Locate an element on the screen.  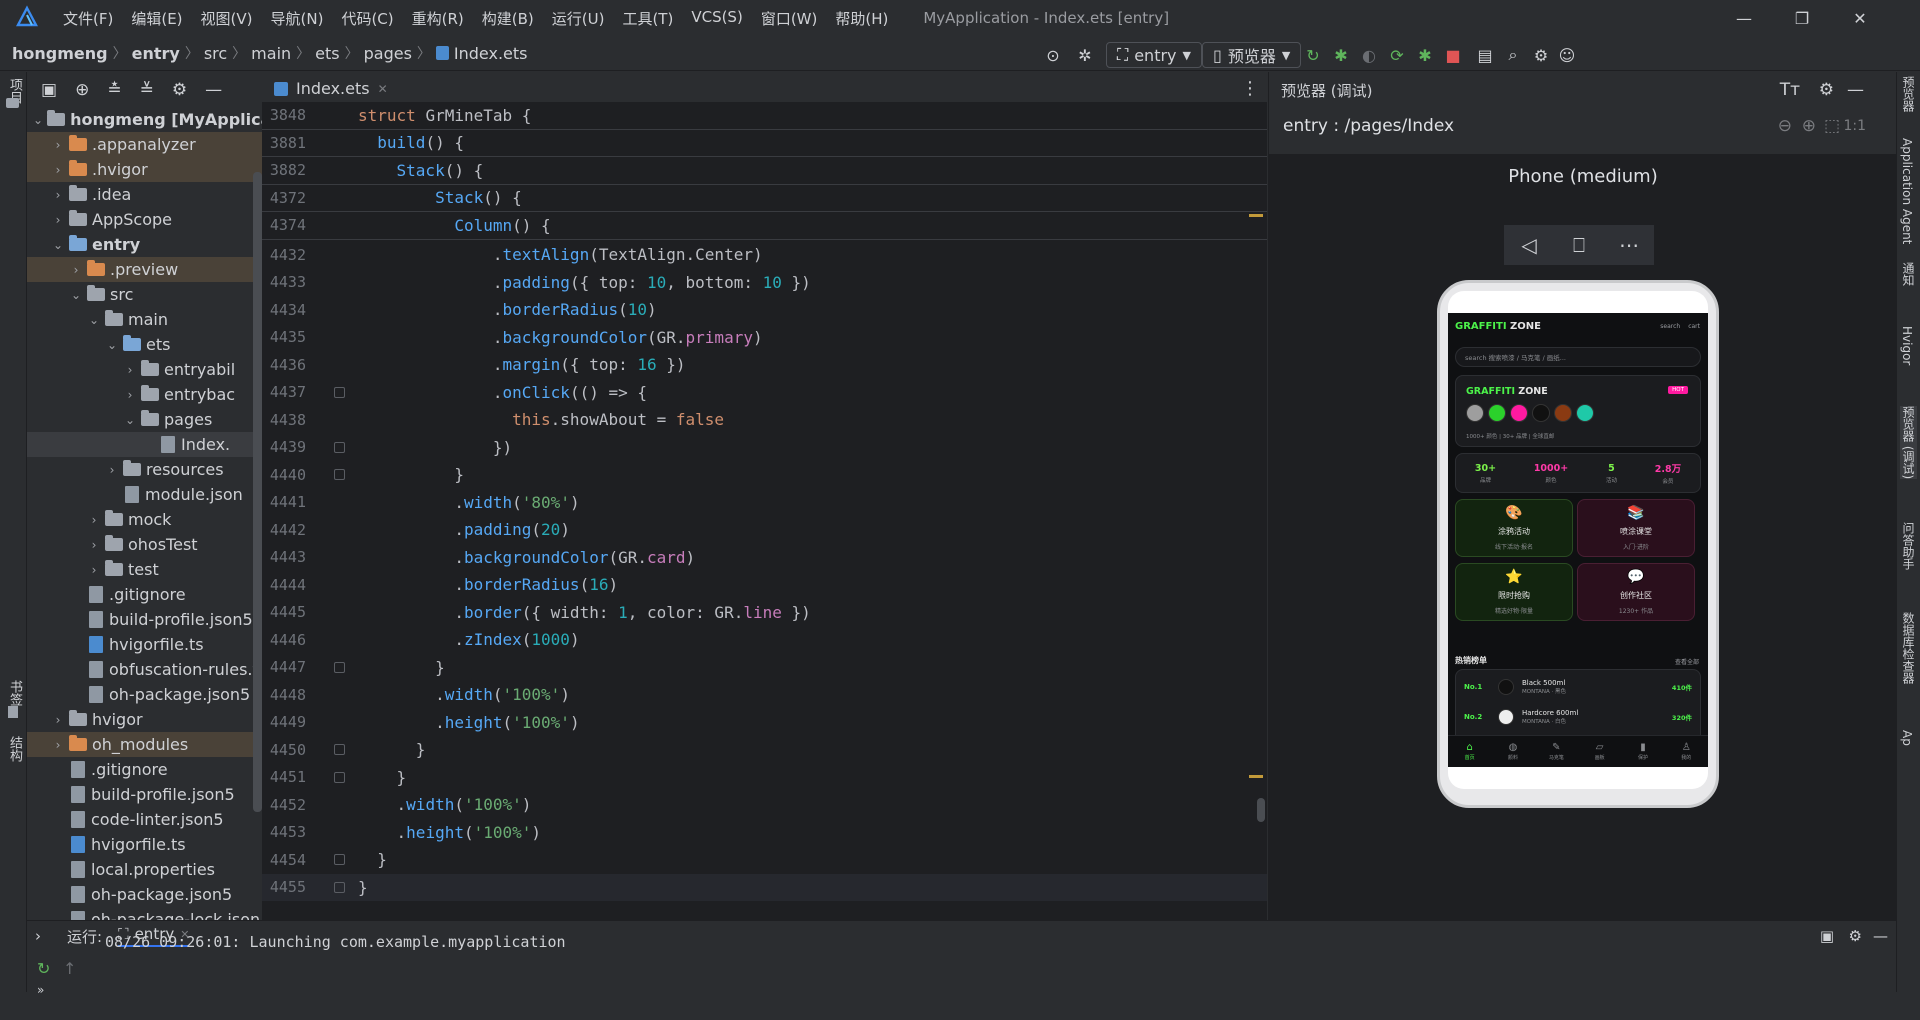
menu-item: 重构(R) is located at coordinates (438, 18).